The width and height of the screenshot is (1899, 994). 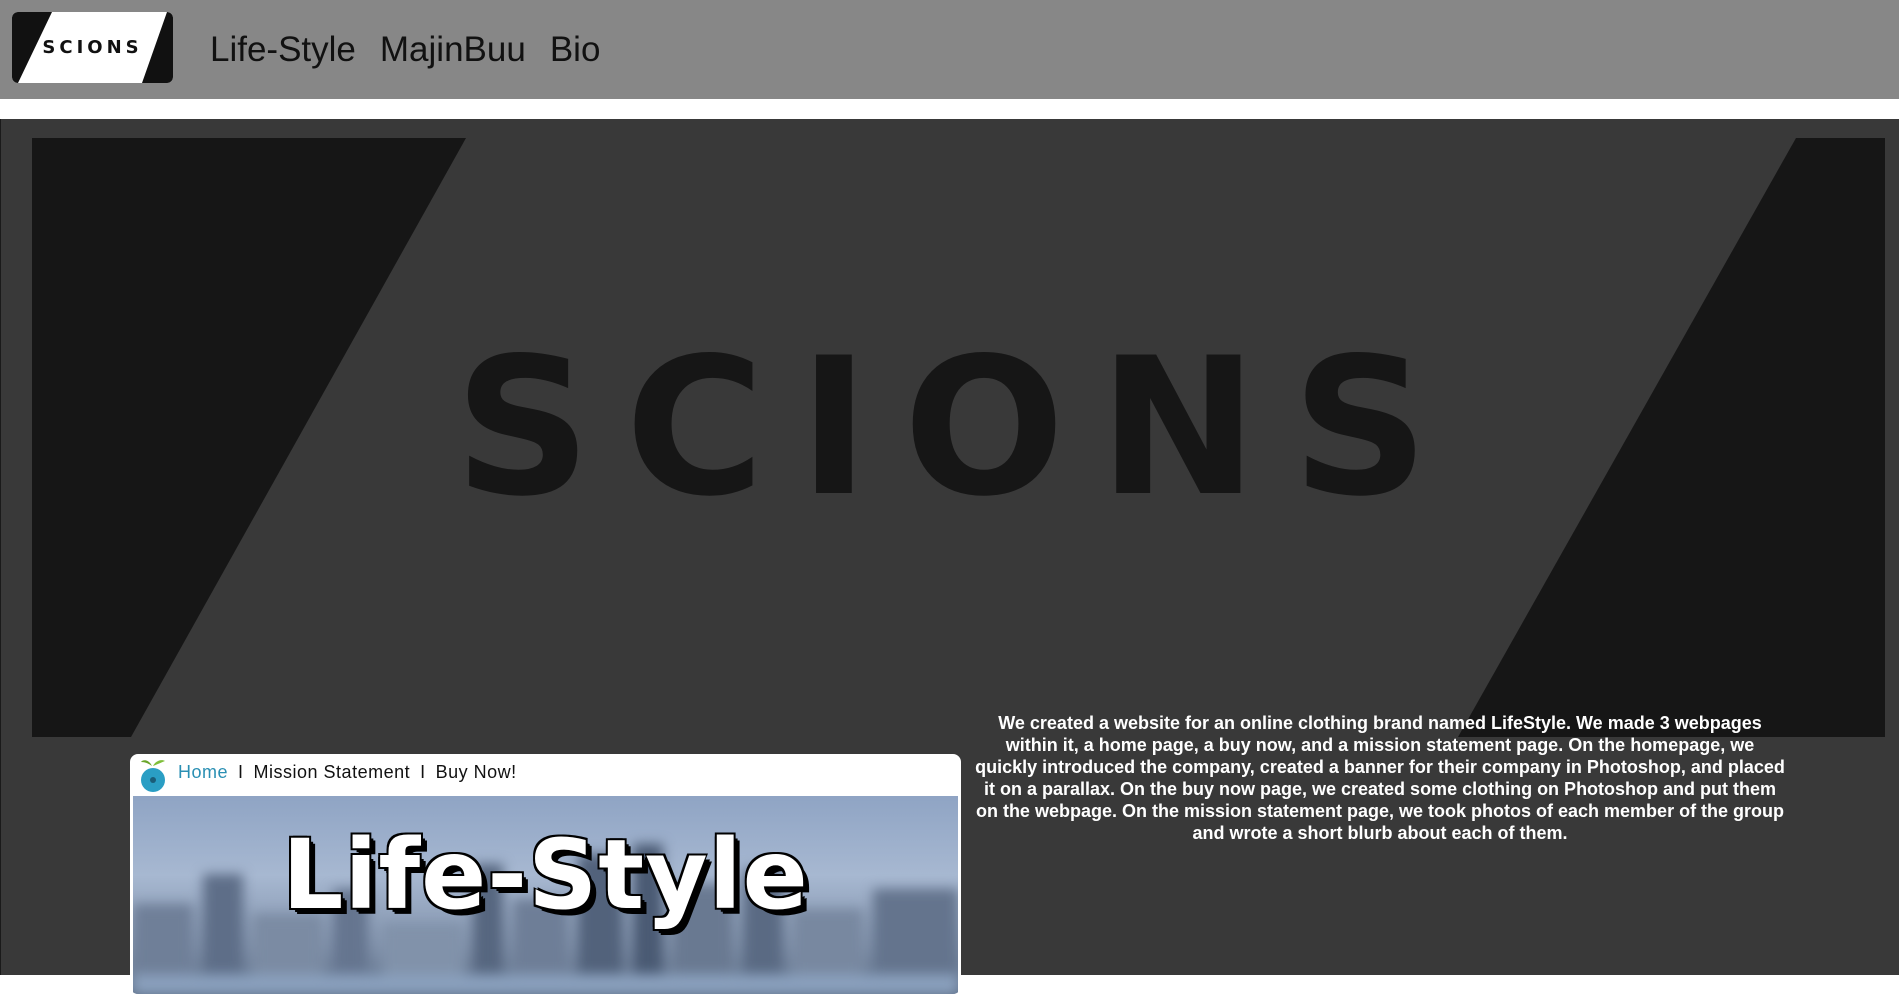 I want to click on project-nav-home: Home, so click(x=203, y=772).